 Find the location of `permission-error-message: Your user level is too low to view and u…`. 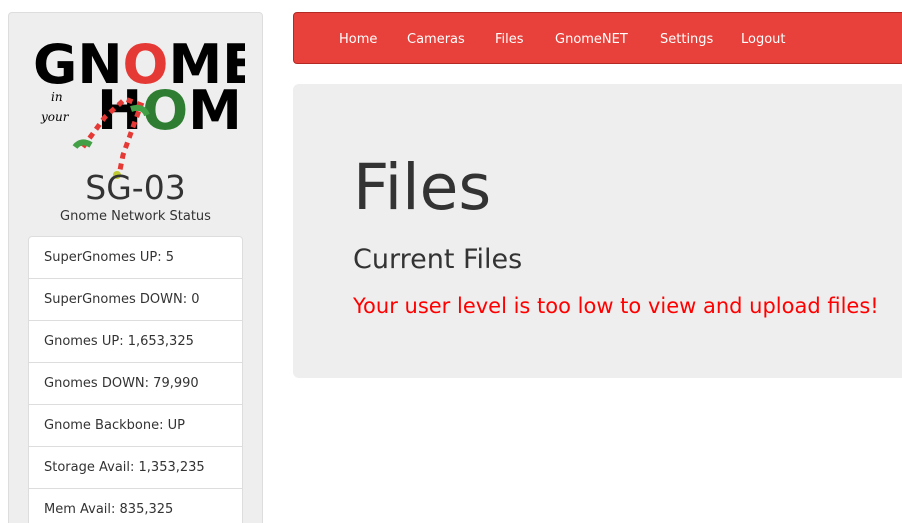

permission-error-message: Your user level is too low to view and u… is located at coordinates (616, 306).